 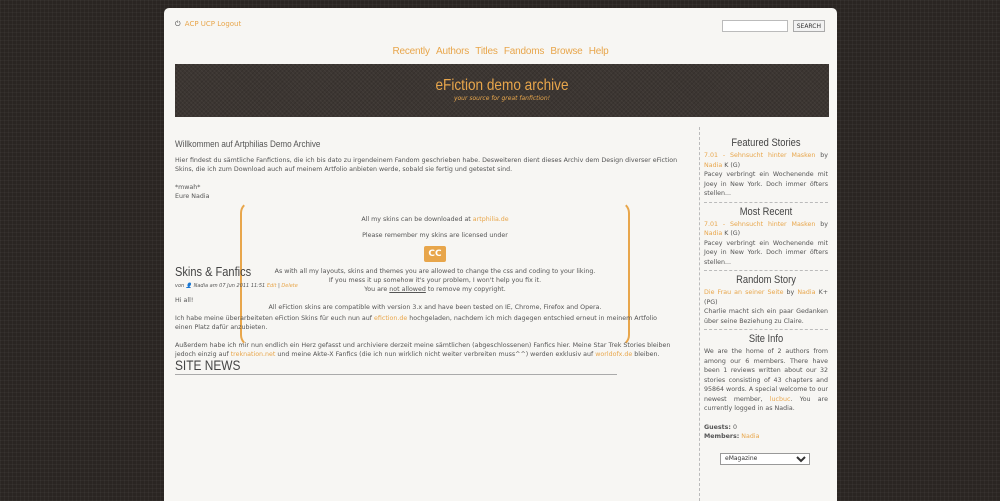 I want to click on ucp-link: UCP, so click(x=208, y=24).